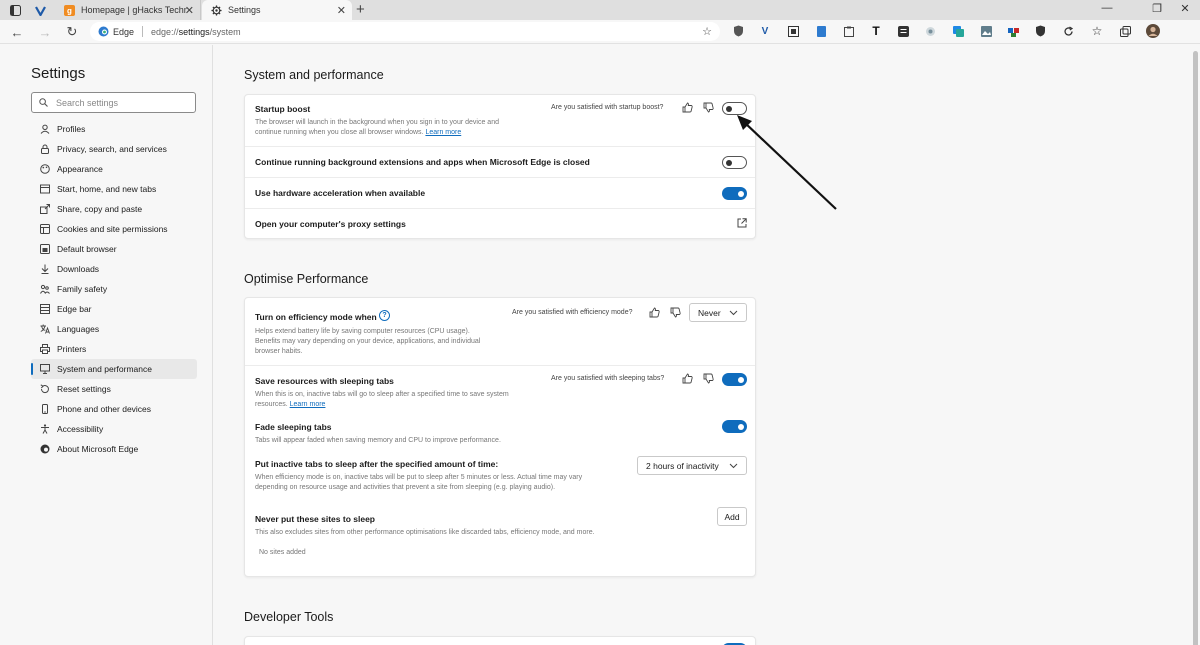  Describe the element at coordinates (134, 10) in the screenshot. I see `tab-title: Homepage | gHacks Technology` at that location.